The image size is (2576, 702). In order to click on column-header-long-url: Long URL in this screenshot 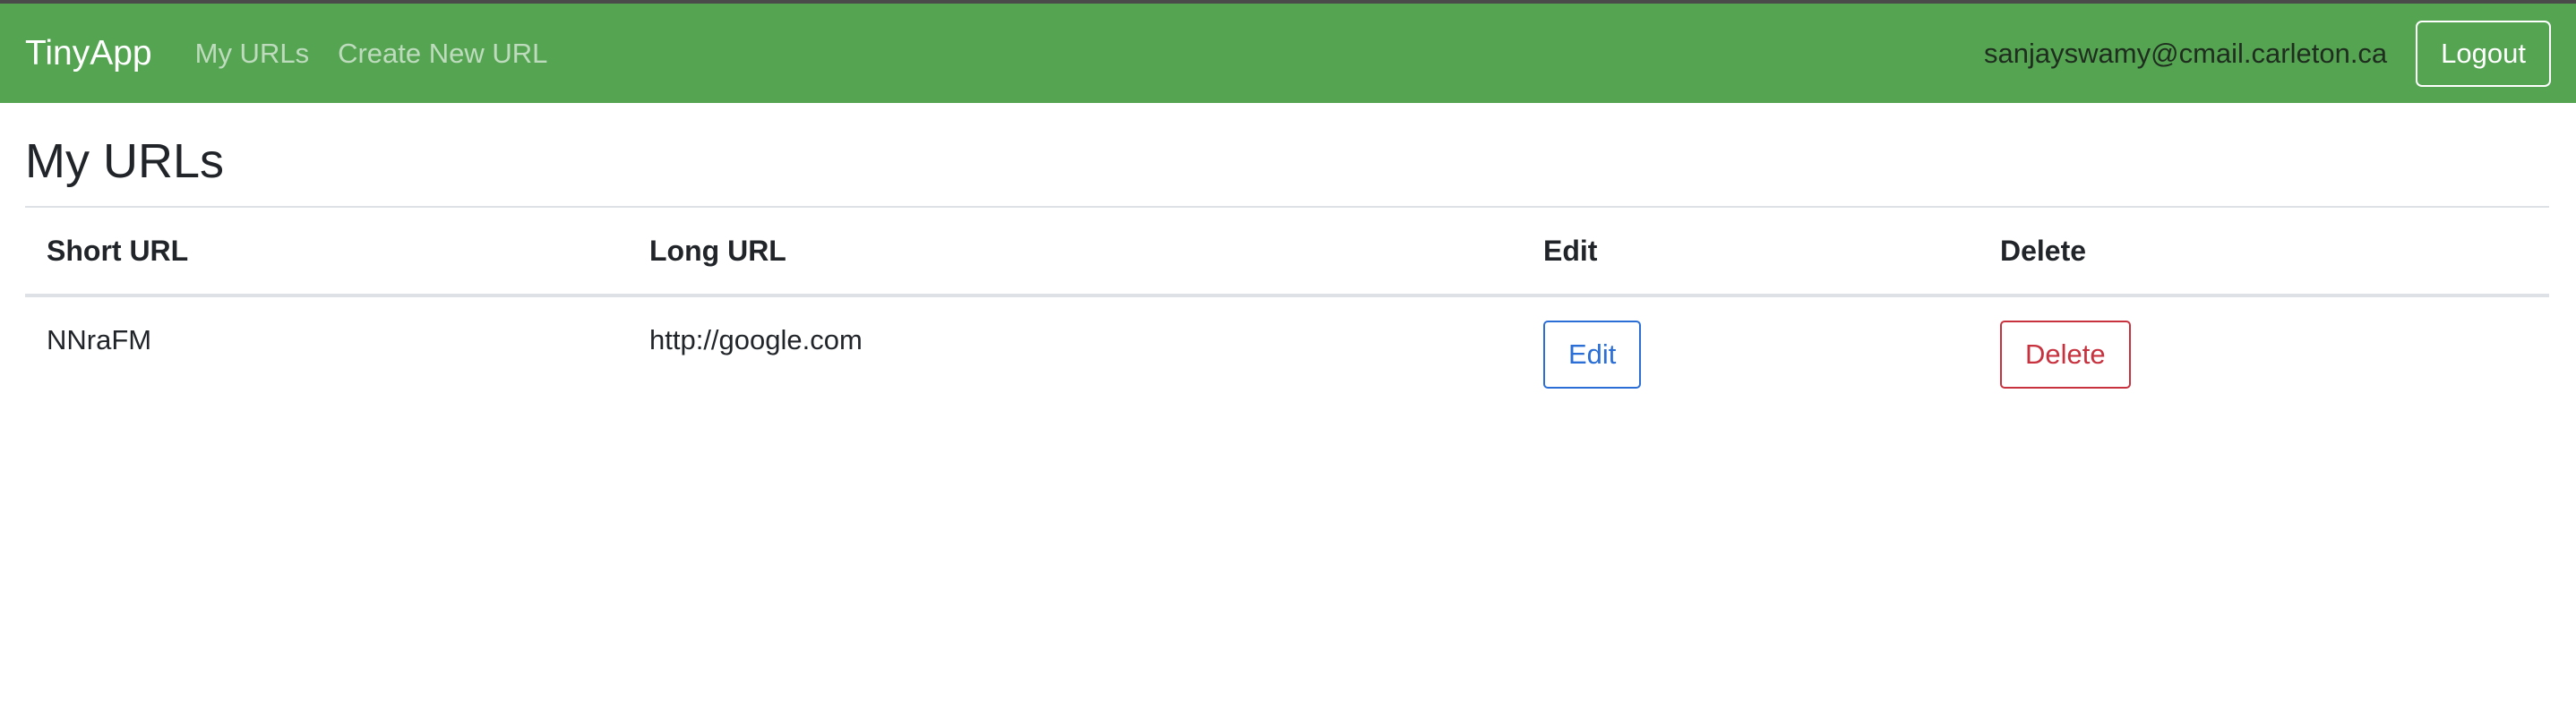, I will do `click(1075, 252)`.